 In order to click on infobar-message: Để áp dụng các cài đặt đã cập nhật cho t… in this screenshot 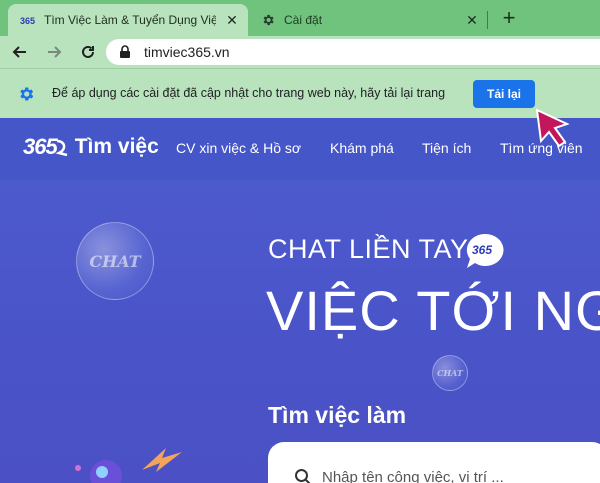, I will do `click(249, 93)`.